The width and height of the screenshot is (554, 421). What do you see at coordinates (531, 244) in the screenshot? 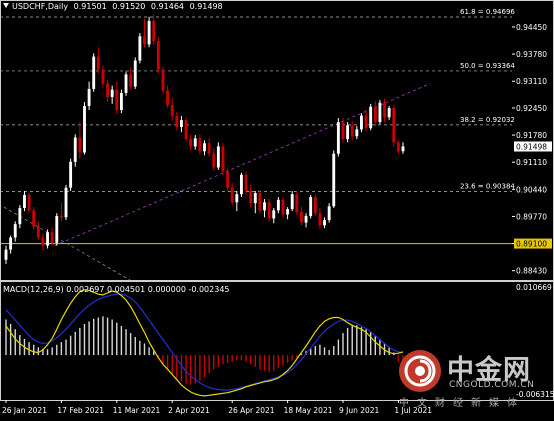
I see `level-price-tag-text: 0.89100` at bounding box center [531, 244].